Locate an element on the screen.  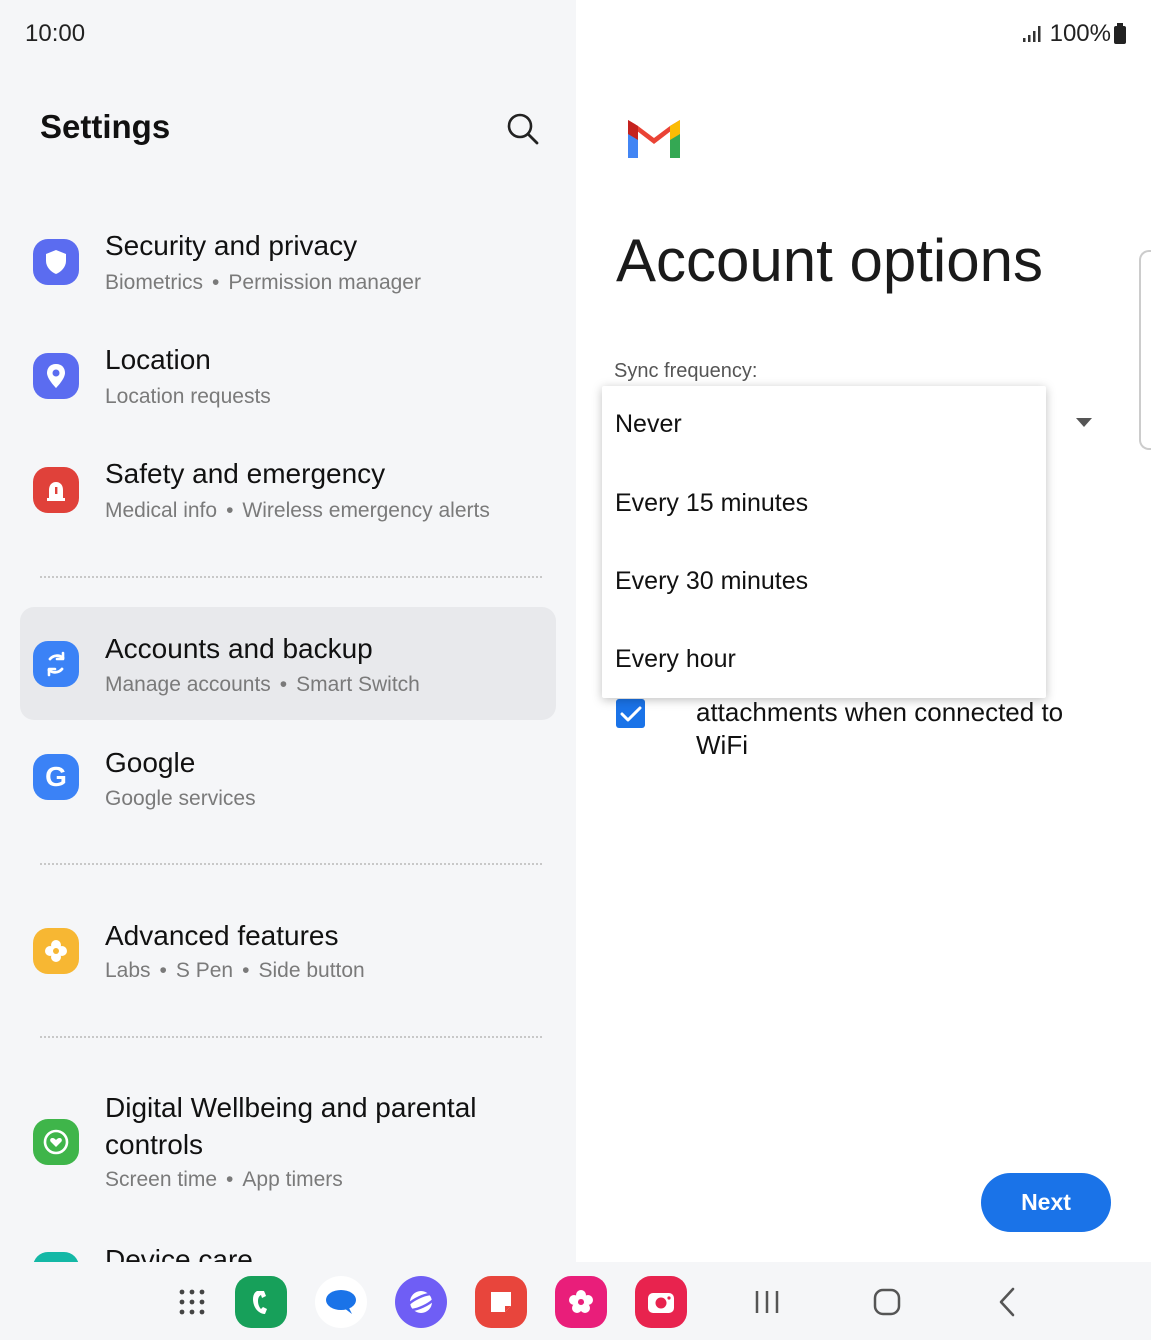
item-title-cont: controls is located at coordinates (154, 1144).